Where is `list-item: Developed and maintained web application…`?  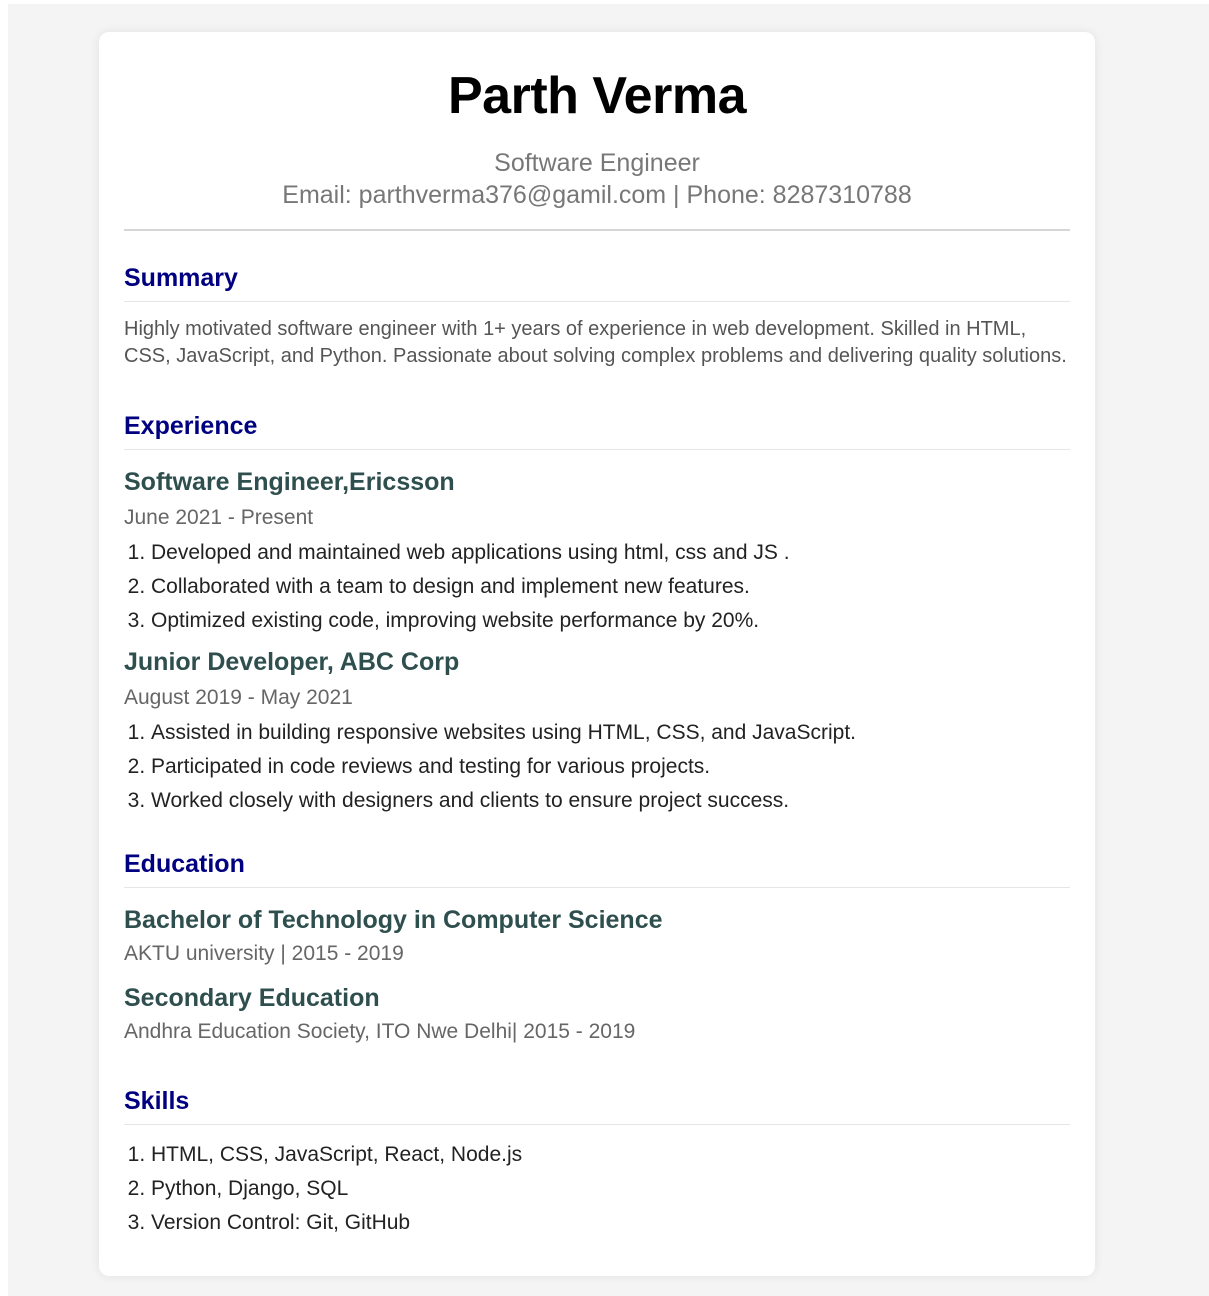 list-item: Developed and maintained web application… is located at coordinates (610, 553).